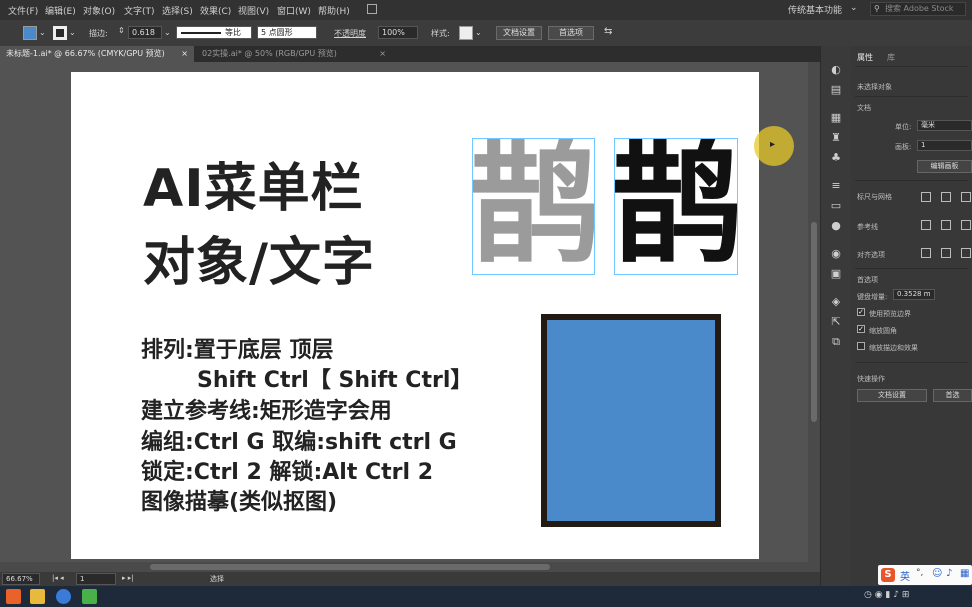  What do you see at coordinates (233, 32) in the screenshot?
I see `profile-label: 等比` at bounding box center [233, 32].